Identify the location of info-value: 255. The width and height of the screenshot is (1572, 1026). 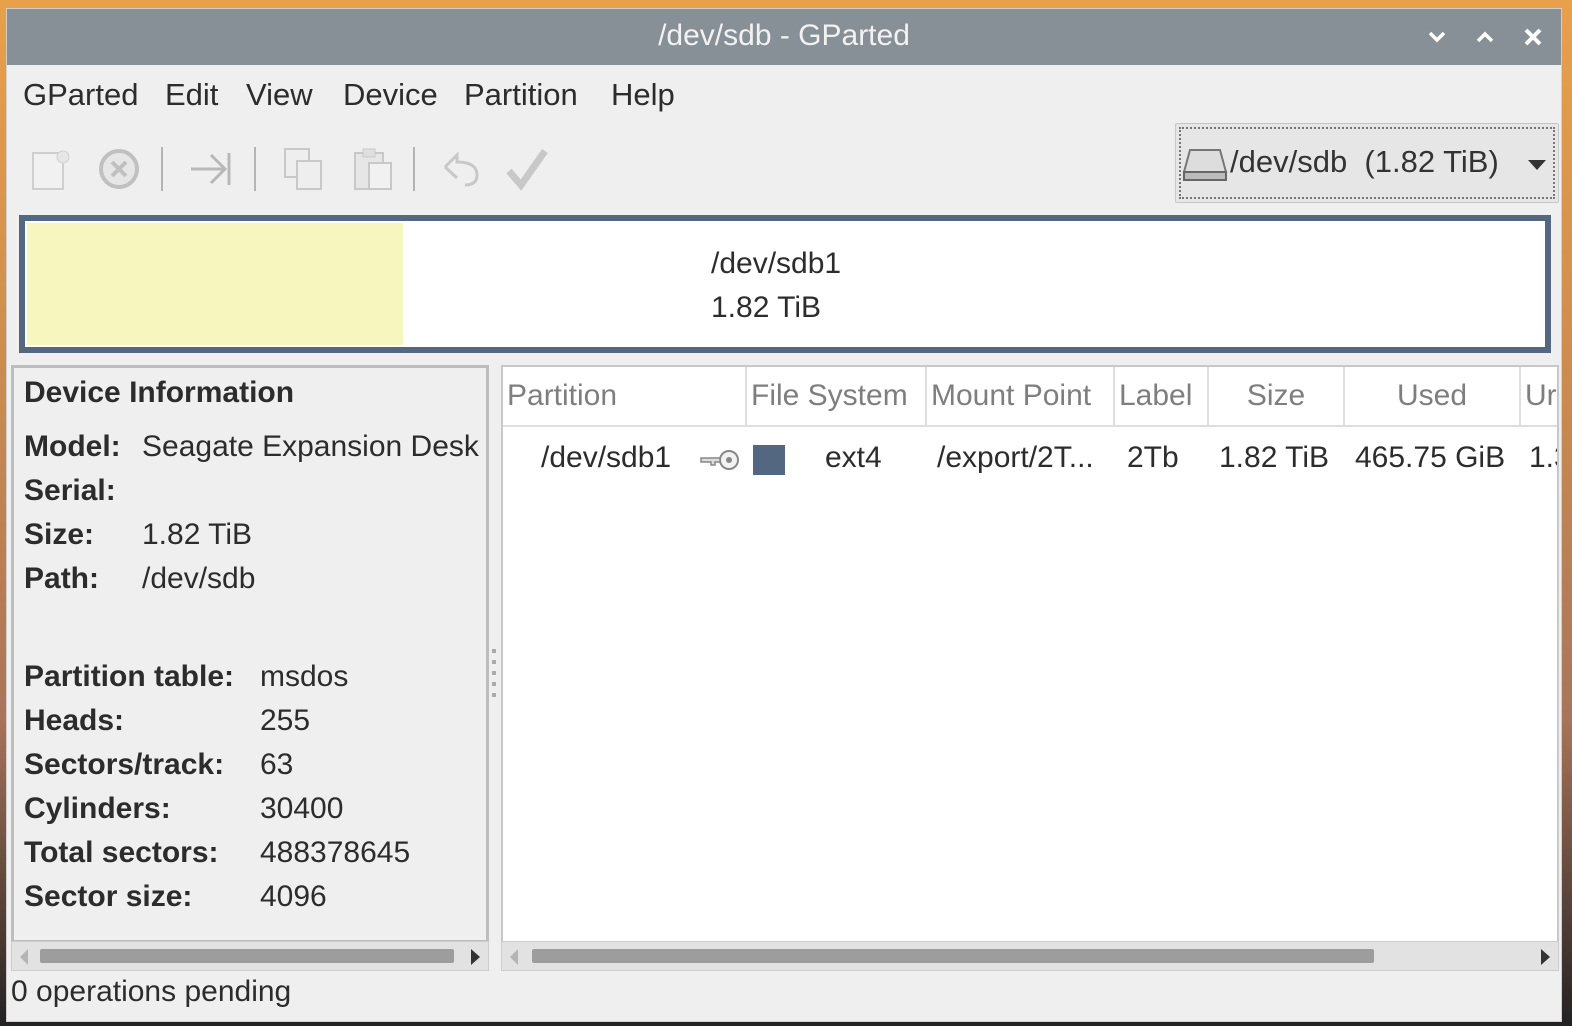
(285, 720).